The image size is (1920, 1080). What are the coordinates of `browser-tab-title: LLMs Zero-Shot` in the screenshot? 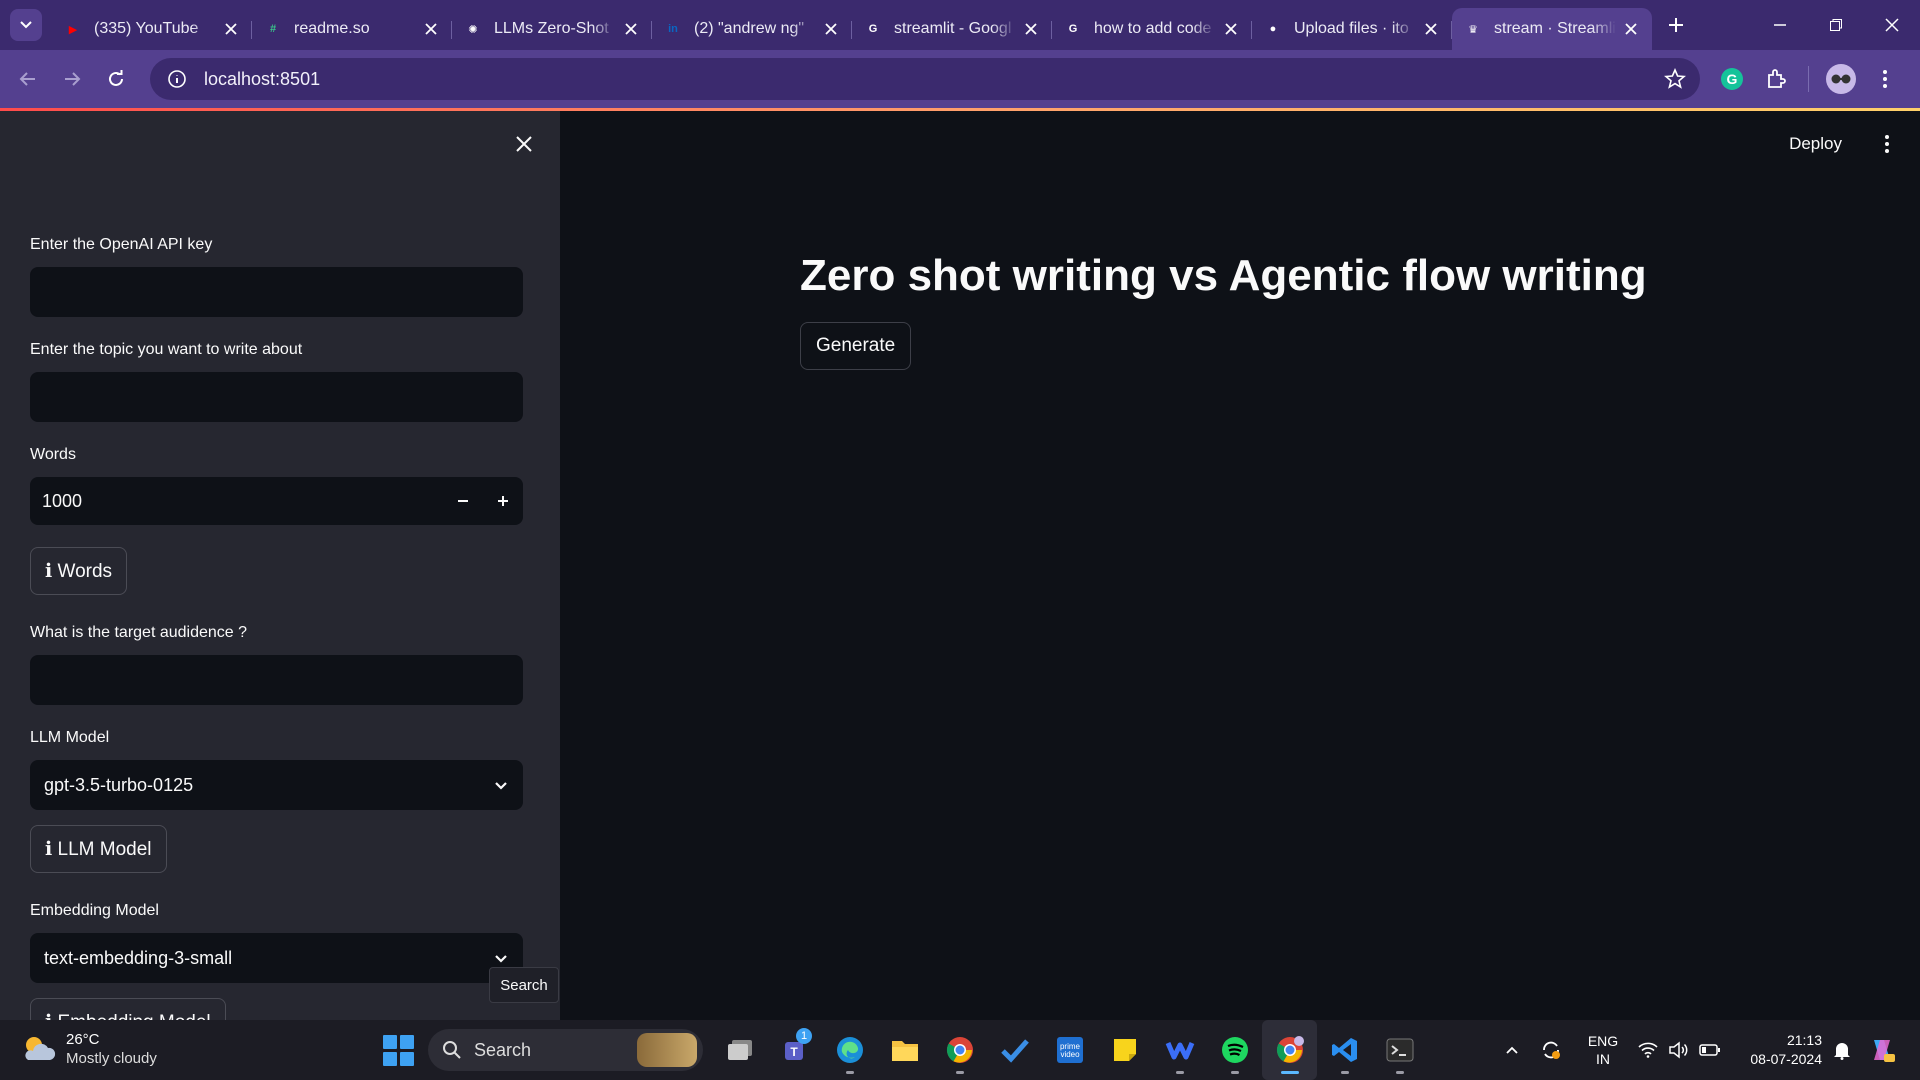 It's located at (551, 28).